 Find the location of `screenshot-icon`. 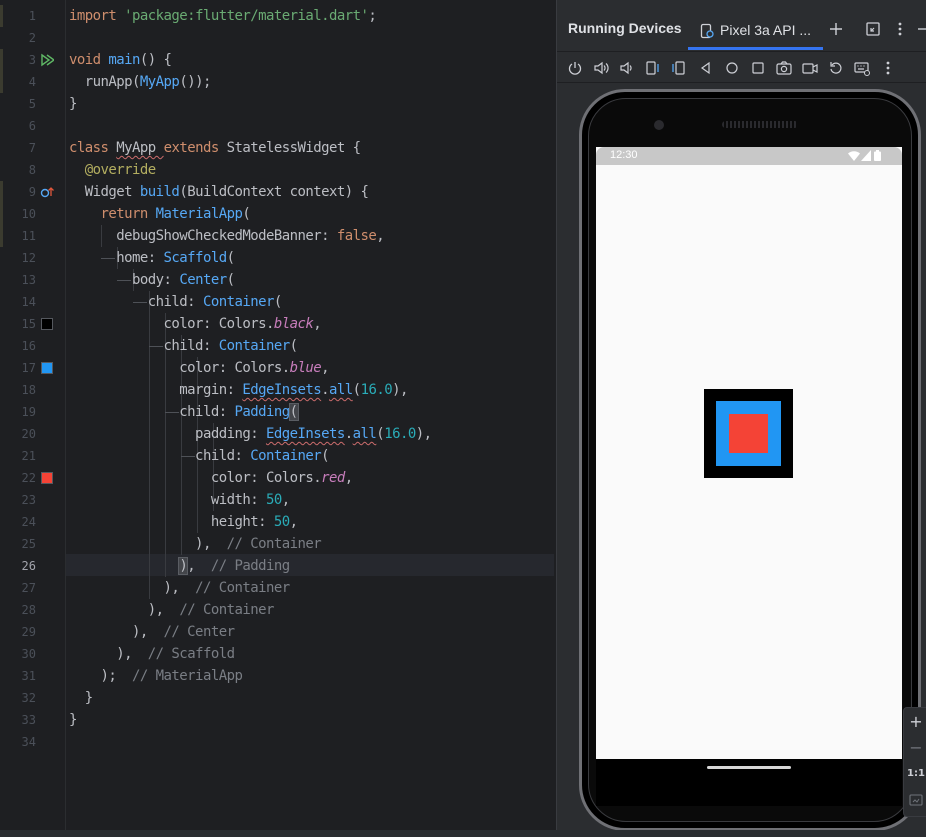

screenshot-icon is located at coordinates (784, 68).